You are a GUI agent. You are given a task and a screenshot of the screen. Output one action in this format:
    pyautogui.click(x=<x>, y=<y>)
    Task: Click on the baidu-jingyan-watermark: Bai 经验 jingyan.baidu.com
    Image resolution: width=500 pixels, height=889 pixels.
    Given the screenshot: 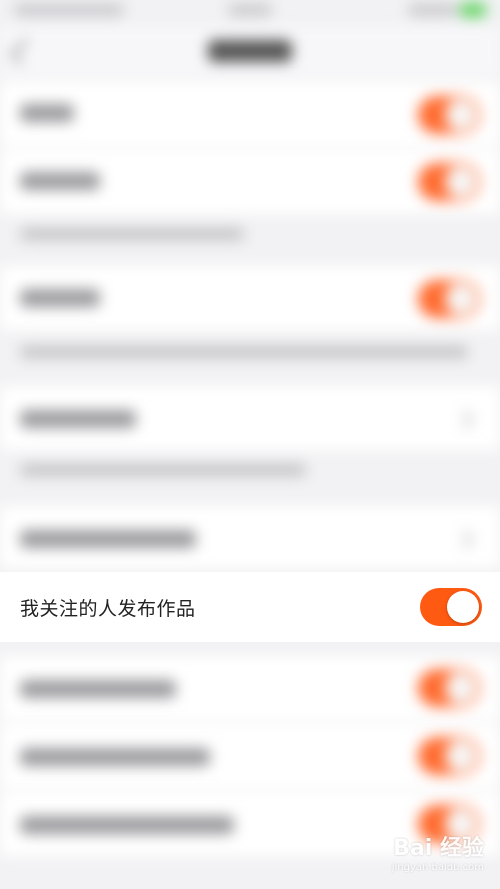 What is the action you would take?
    pyautogui.click(x=438, y=851)
    